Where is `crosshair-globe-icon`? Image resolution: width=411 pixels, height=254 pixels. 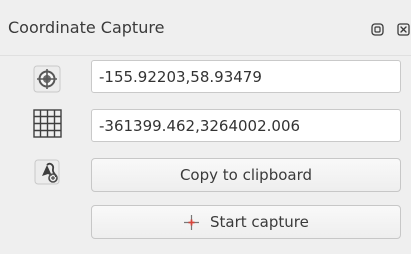
crosshair-globe-icon is located at coordinates (47, 79).